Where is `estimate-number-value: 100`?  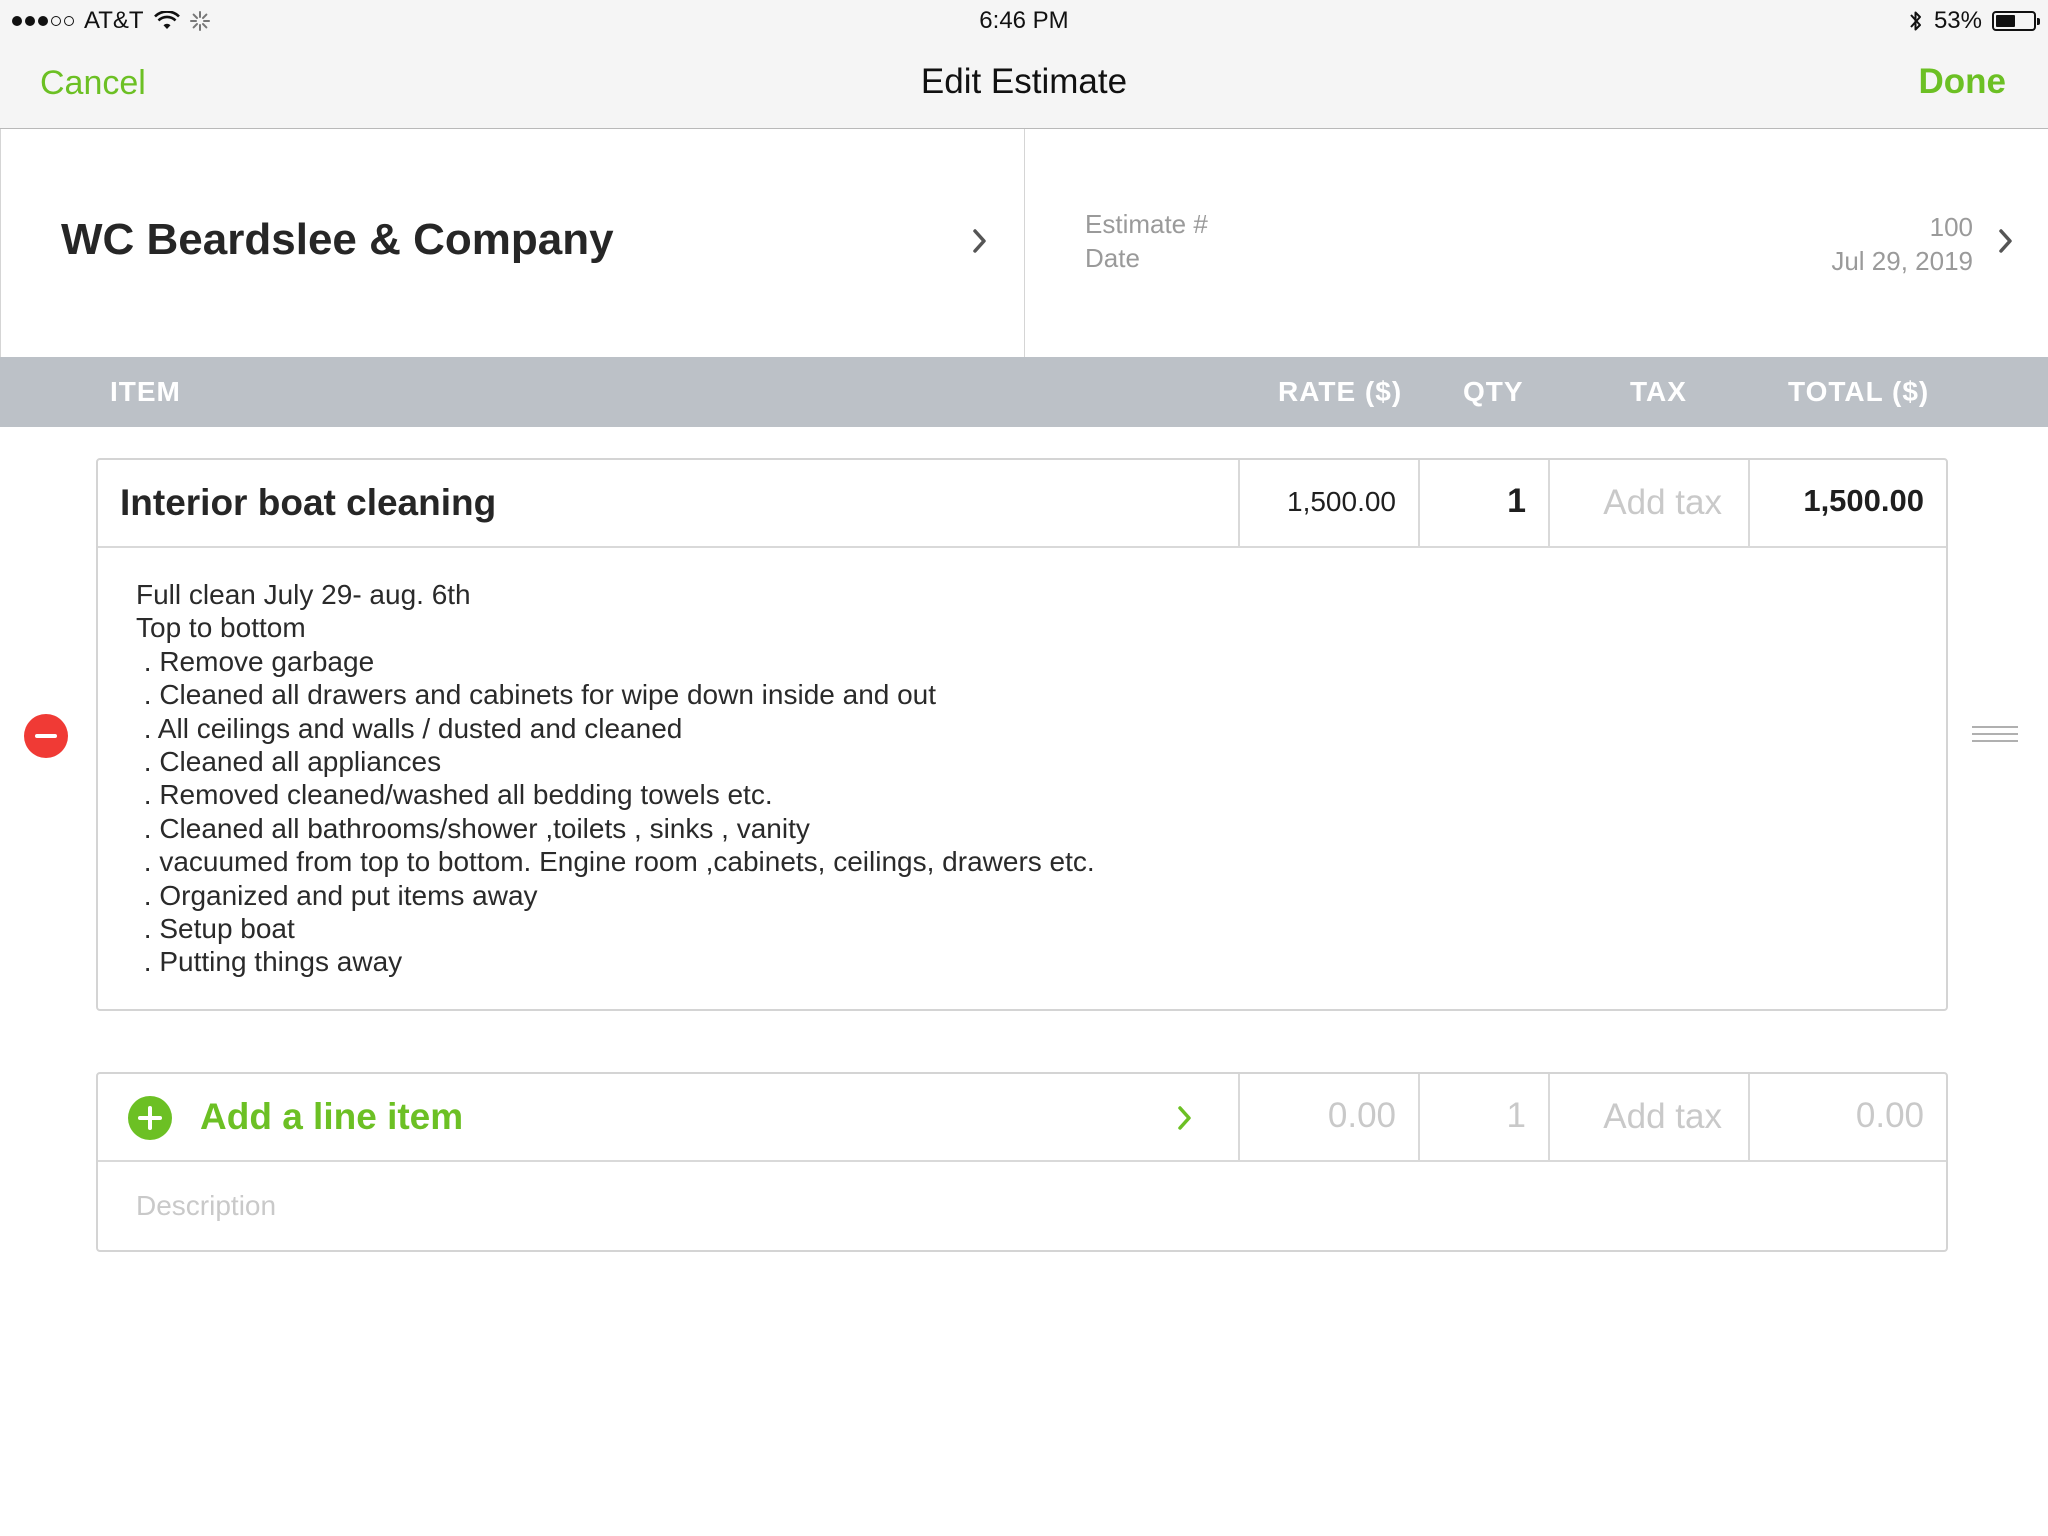
estimate-number-value: 100 is located at coordinates (1951, 227).